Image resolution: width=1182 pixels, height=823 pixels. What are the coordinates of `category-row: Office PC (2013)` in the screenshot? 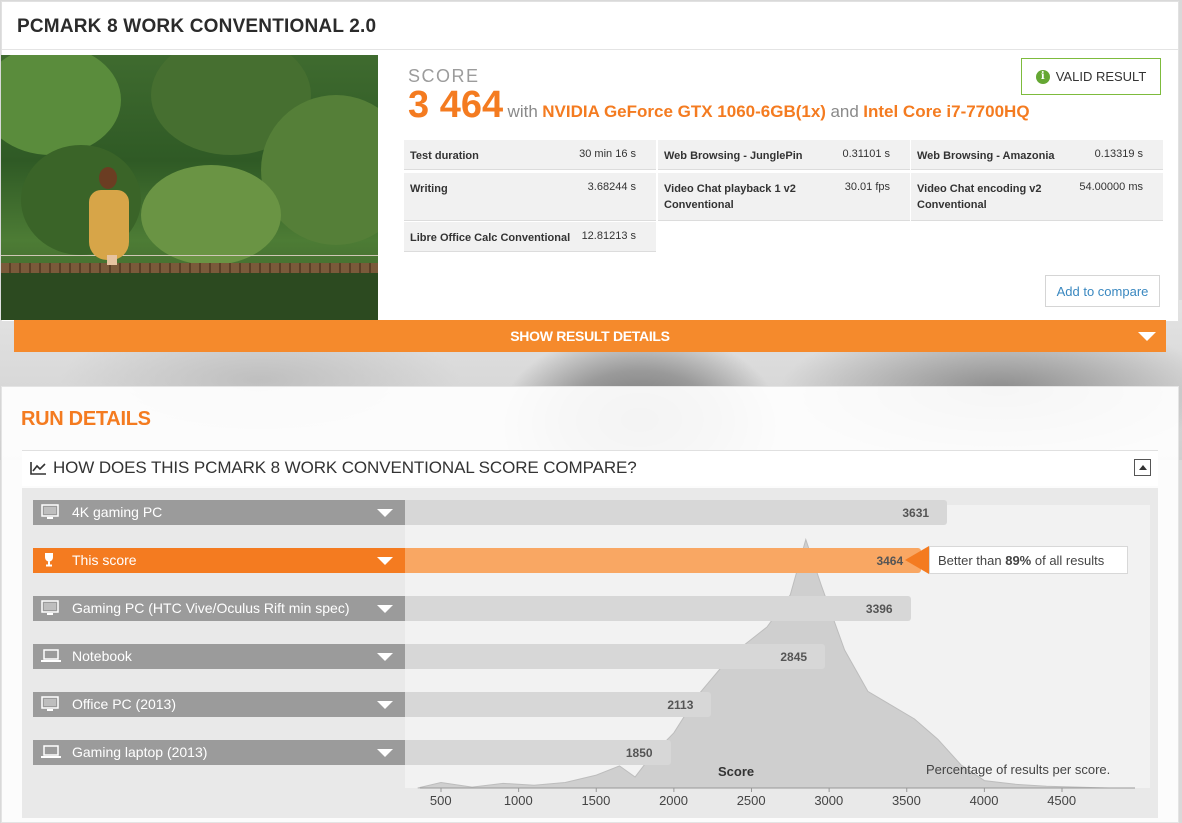 It's located at (219, 704).